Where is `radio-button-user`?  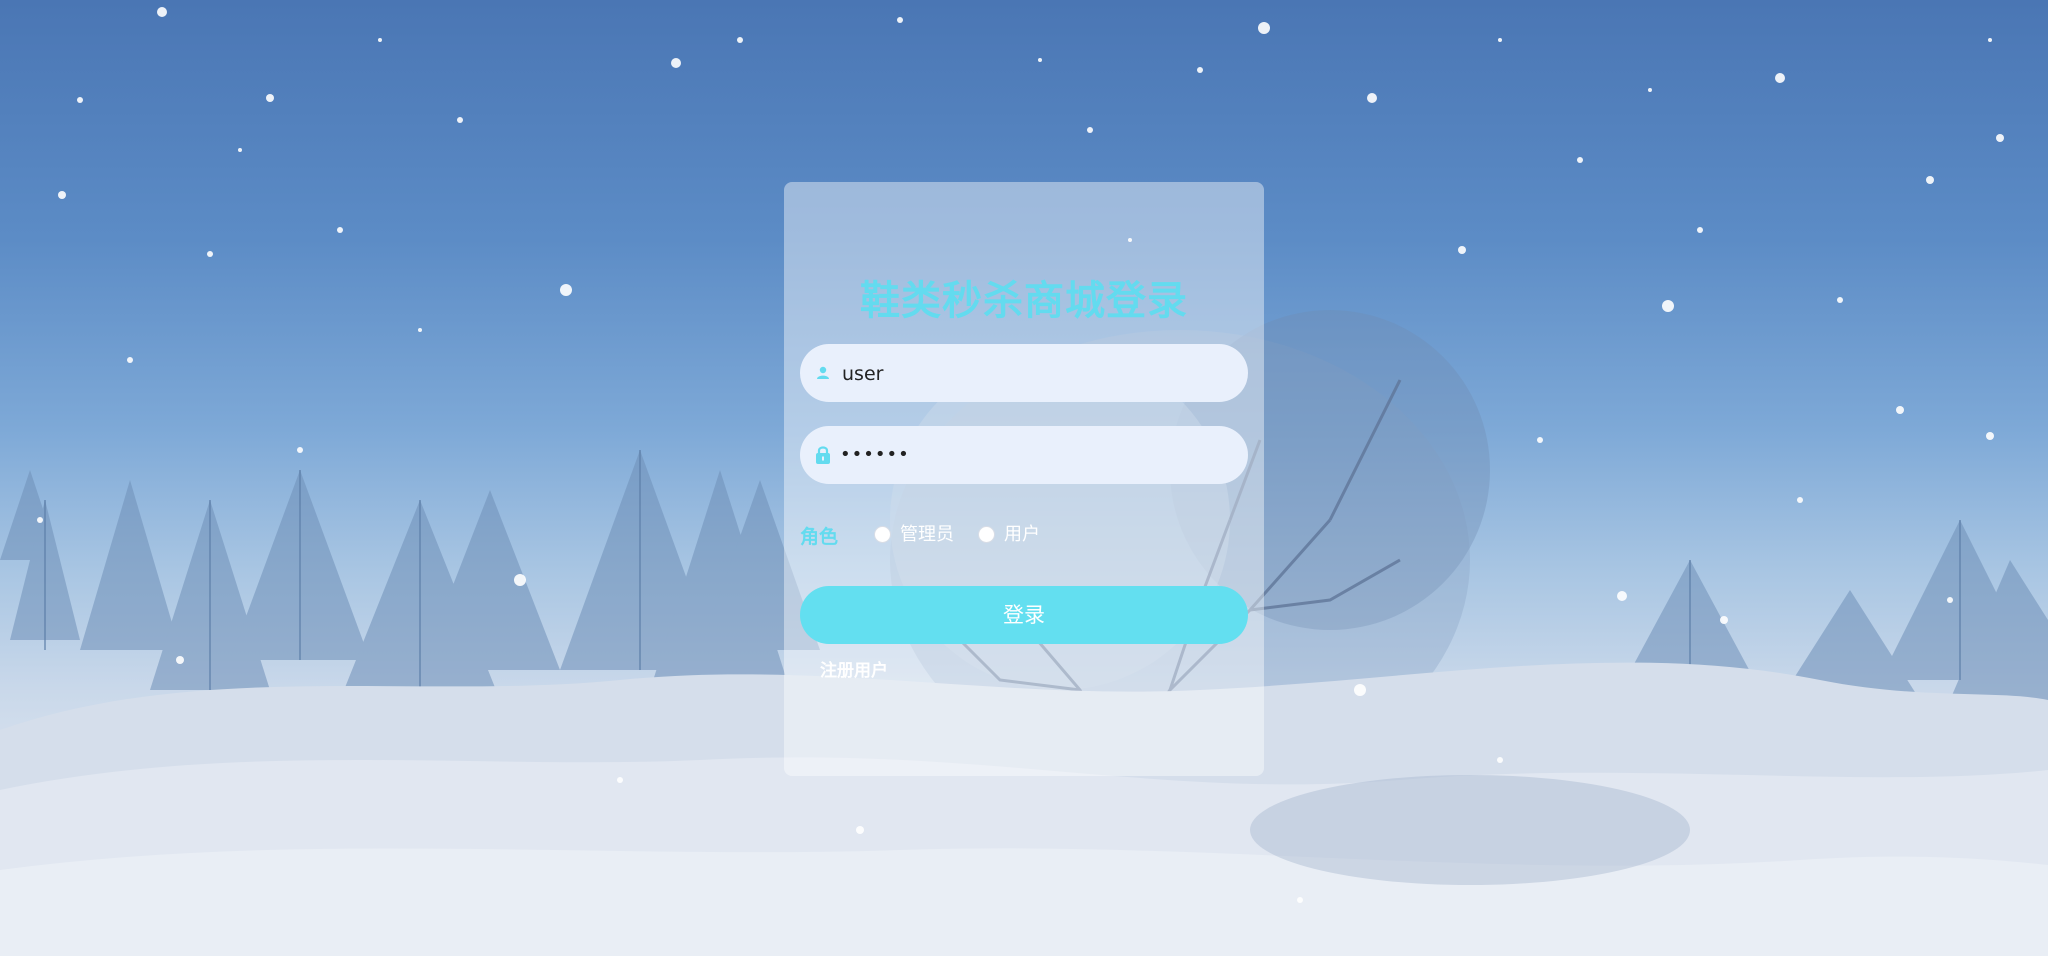
radio-button-user is located at coordinates (986, 534).